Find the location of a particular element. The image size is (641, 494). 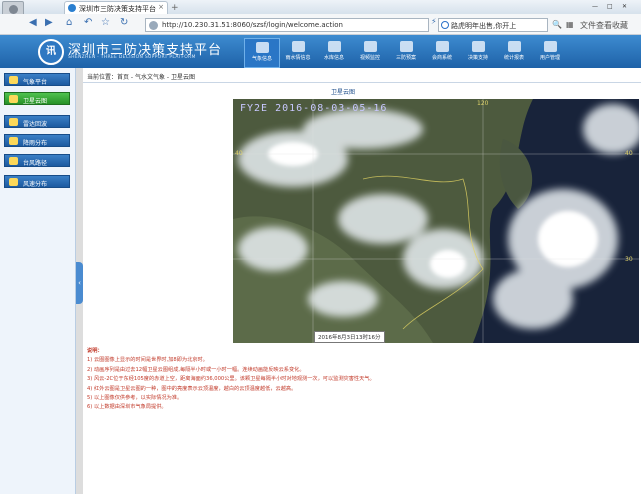

image-timestamp: 2016年8月3日13时16分 is located at coordinates (349, 337).